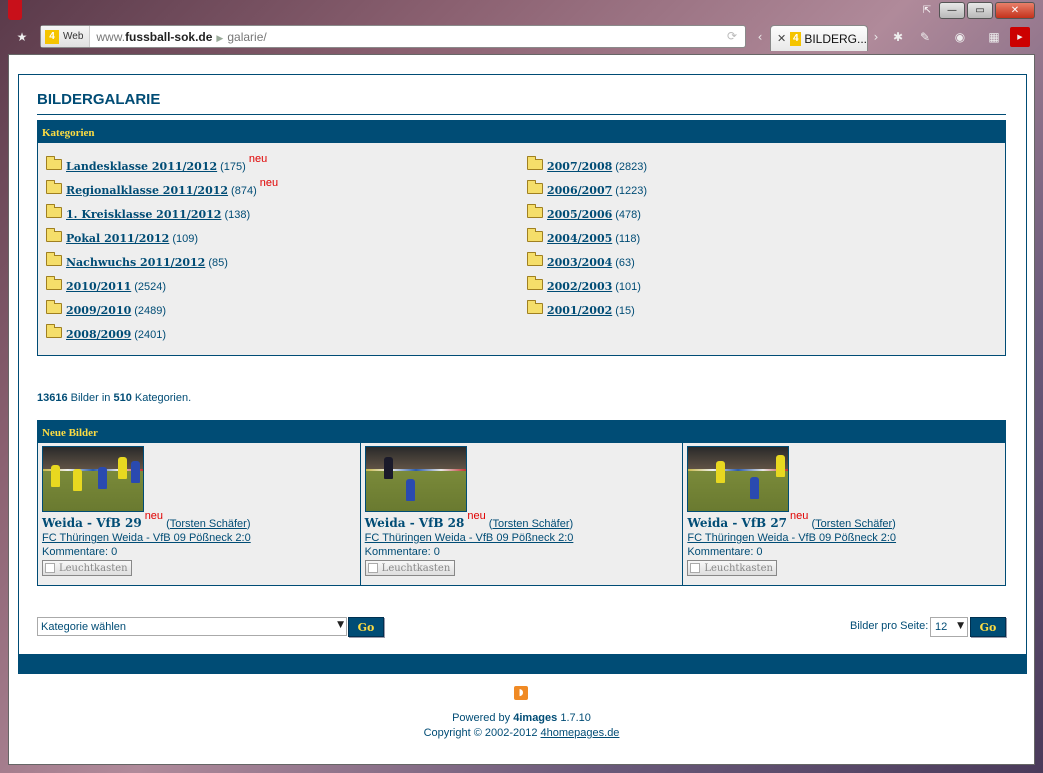  Describe the element at coordinates (15, 10) in the screenshot. I see `opera-menu-button` at that location.